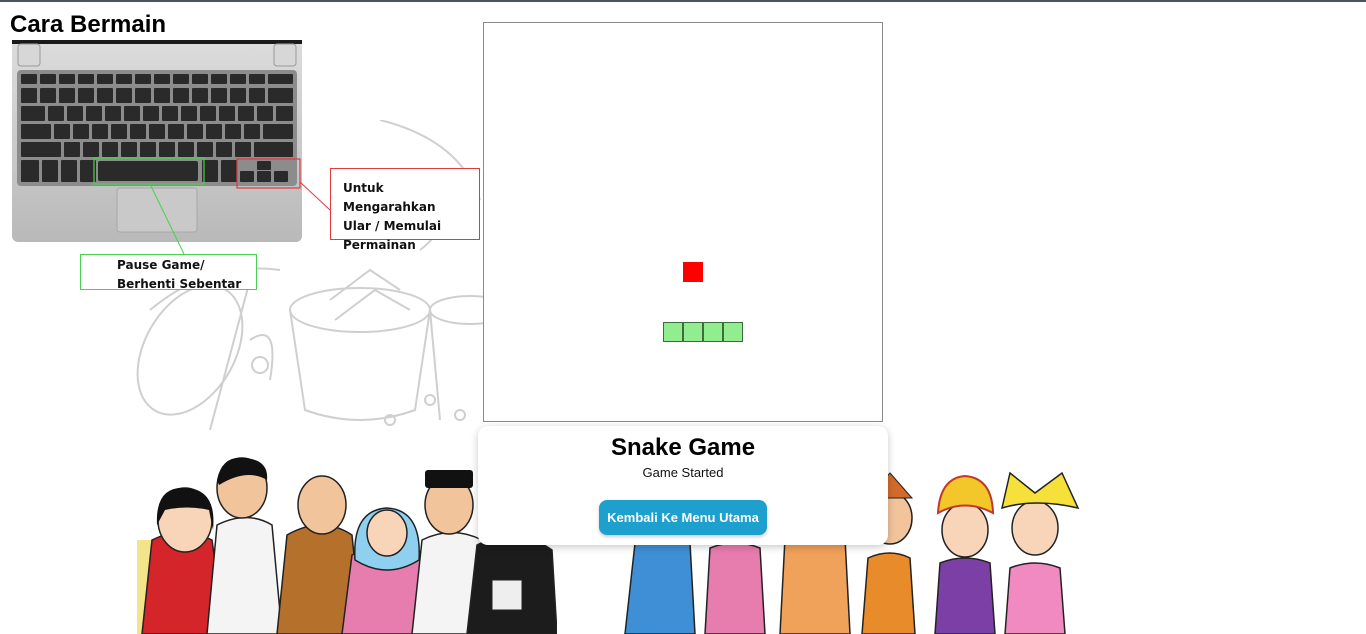 This screenshot has width=1366, height=634. What do you see at coordinates (88, 24) in the screenshot?
I see `how-to-play-title: Cara Bermain` at bounding box center [88, 24].